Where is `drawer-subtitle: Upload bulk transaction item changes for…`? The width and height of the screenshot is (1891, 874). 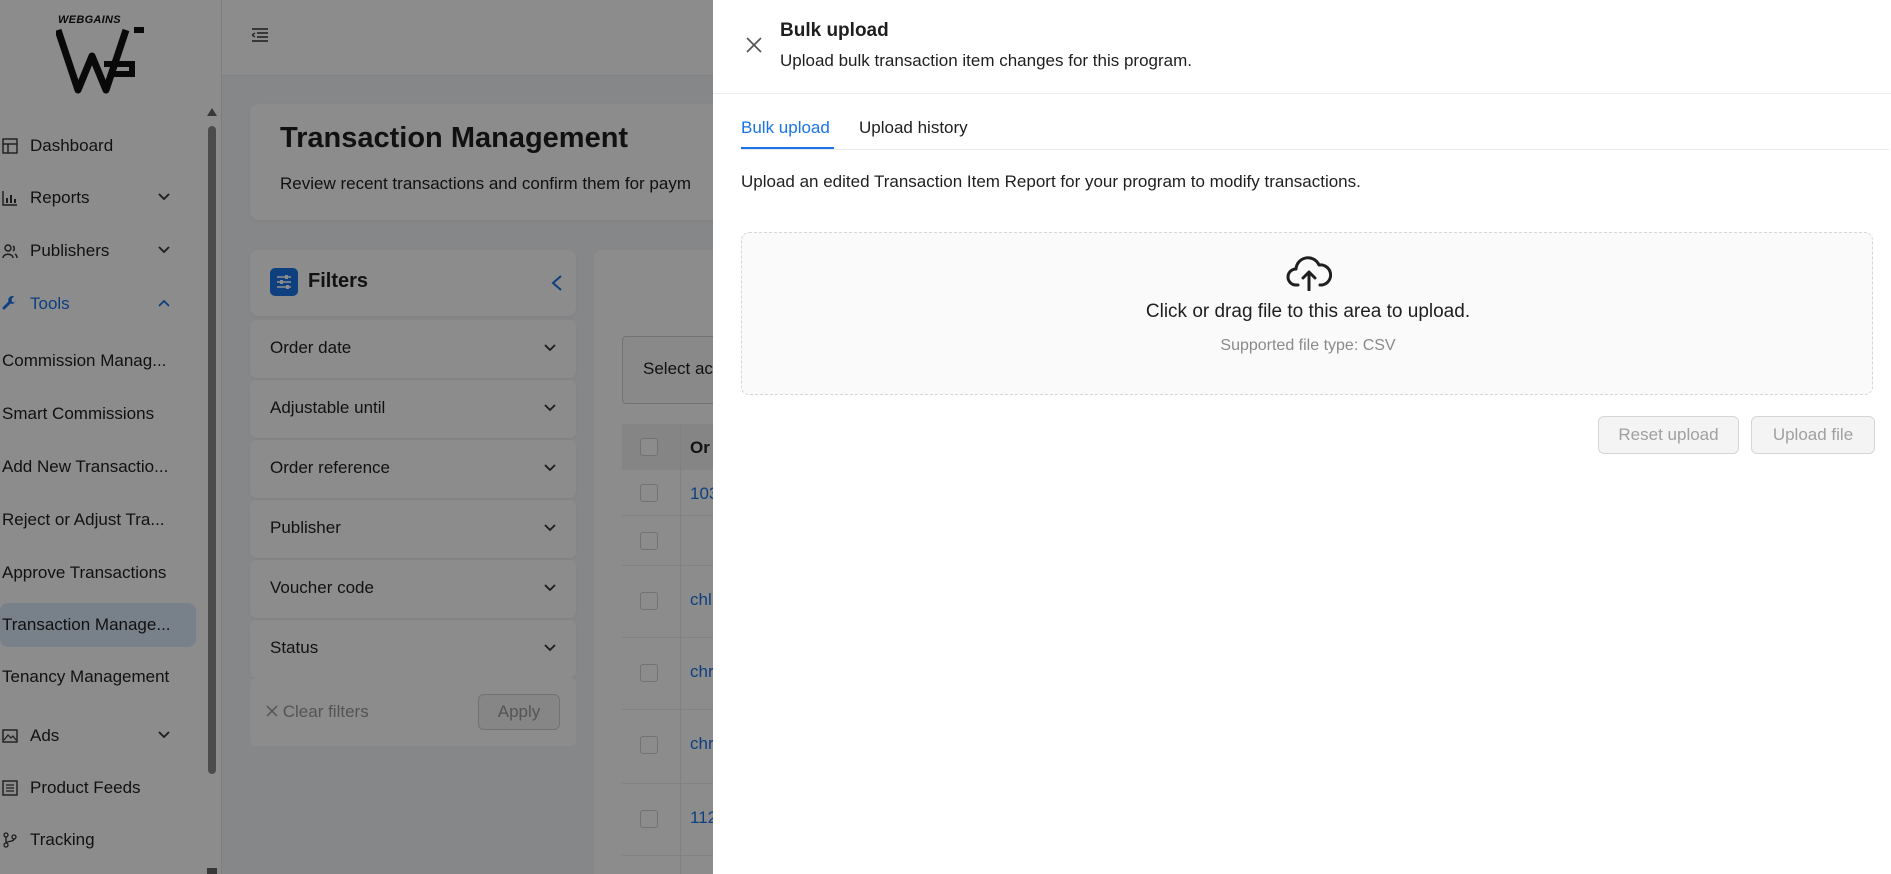
drawer-subtitle: Upload bulk transaction item changes for… is located at coordinates (986, 60).